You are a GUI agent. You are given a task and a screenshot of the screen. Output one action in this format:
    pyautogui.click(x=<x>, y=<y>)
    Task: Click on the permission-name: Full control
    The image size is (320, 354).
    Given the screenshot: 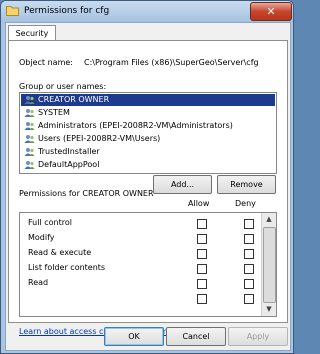 What is the action you would take?
    pyautogui.click(x=50, y=222)
    